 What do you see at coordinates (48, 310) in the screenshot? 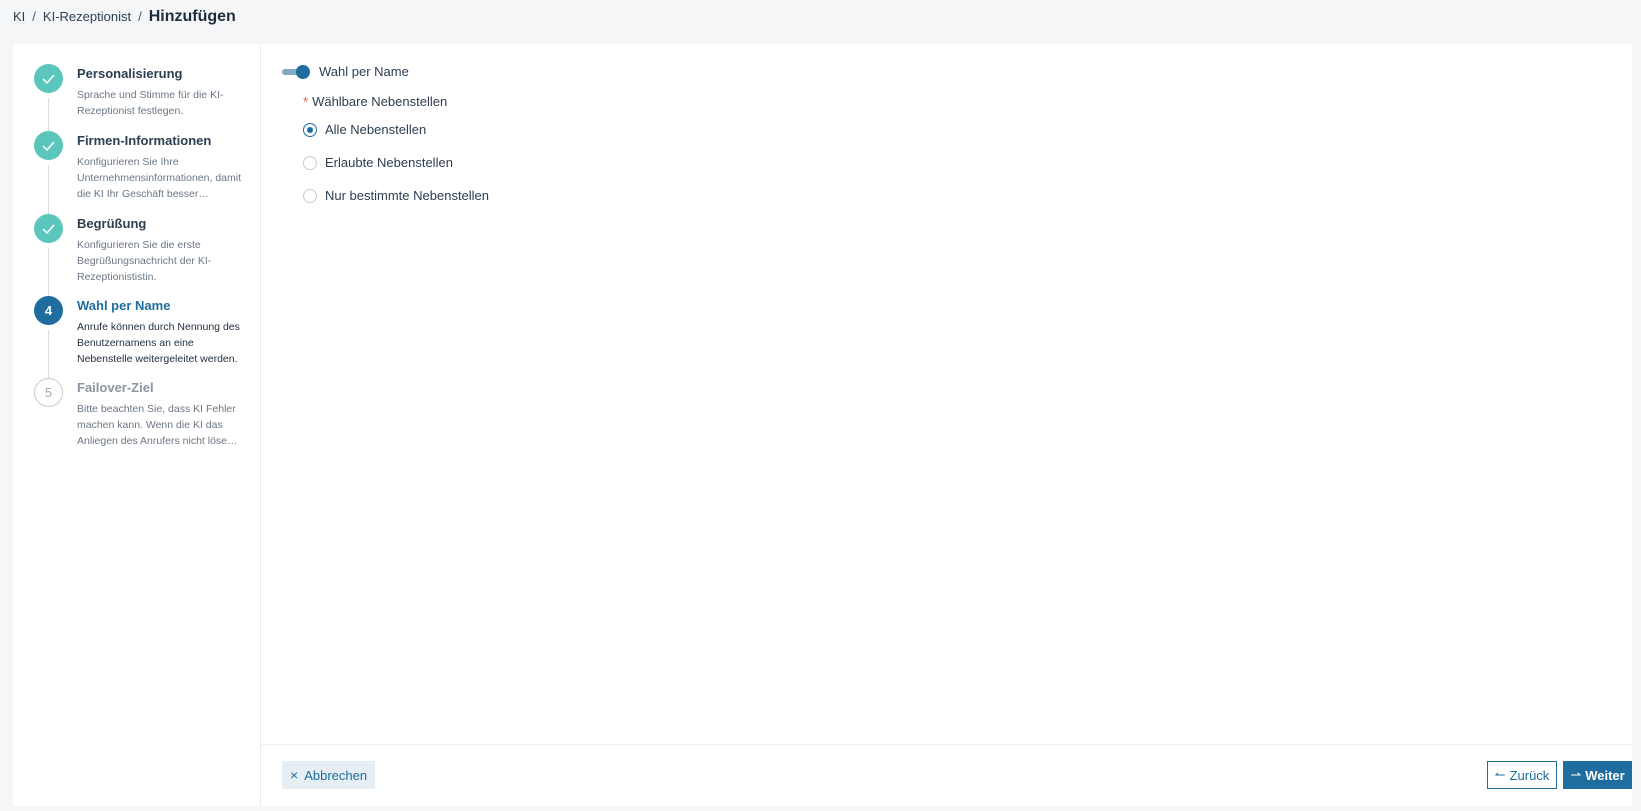
I see `step-number-badge: 4` at bounding box center [48, 310].